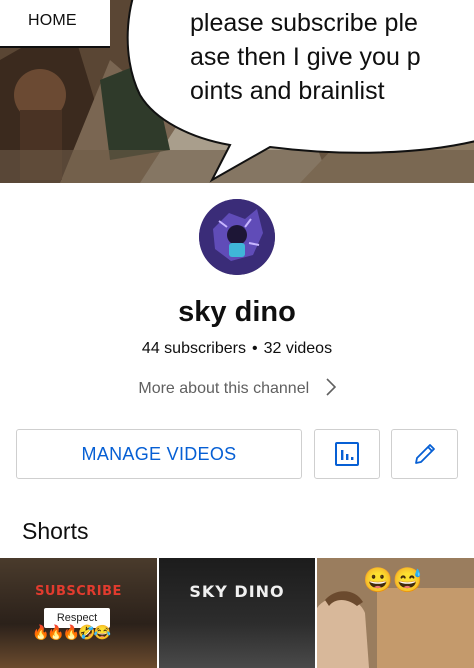 The width and height of the screenshot is (474, 668). I want to click on video-count: 32 videos, so click(298, 348).